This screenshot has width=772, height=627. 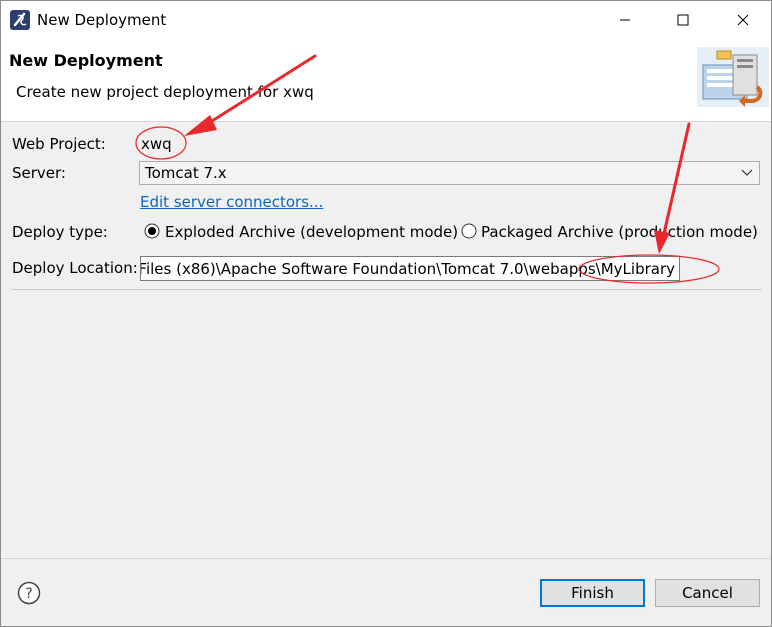 What do you see at coordinates (165, 92) in the screenshot?
I see `banner-description: Create new project deployment for xwq` at bounding box center [165, 92].